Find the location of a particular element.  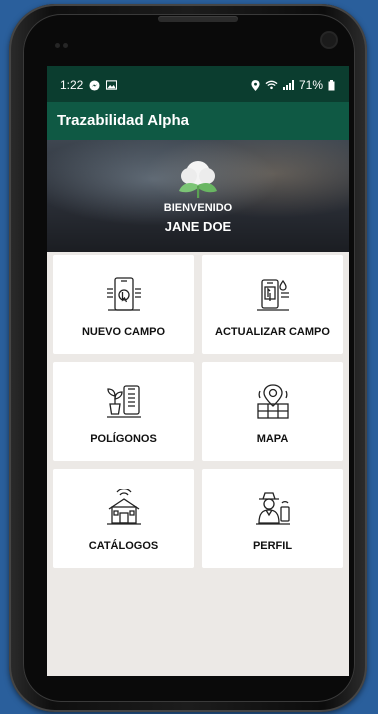

signal-icon is located at coordinates (288, 85).